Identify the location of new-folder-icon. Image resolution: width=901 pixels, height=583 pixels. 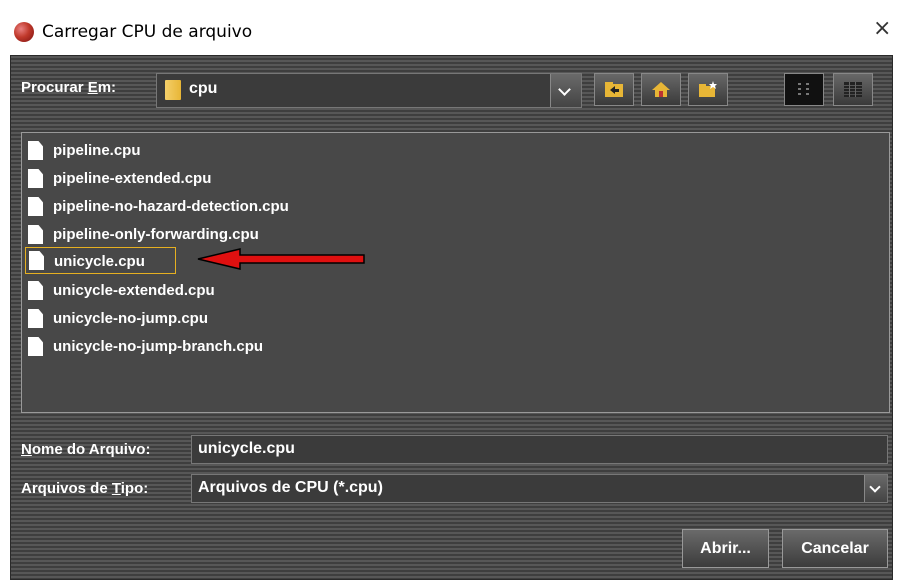
(708, 89).